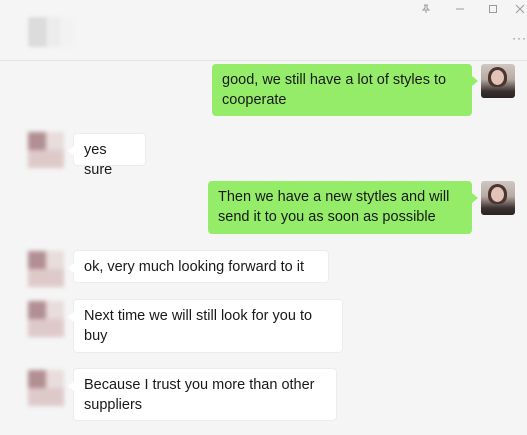 The image size is (527, 435). I want to click on message-line: Because I trust you more than other, so click(199, 385).